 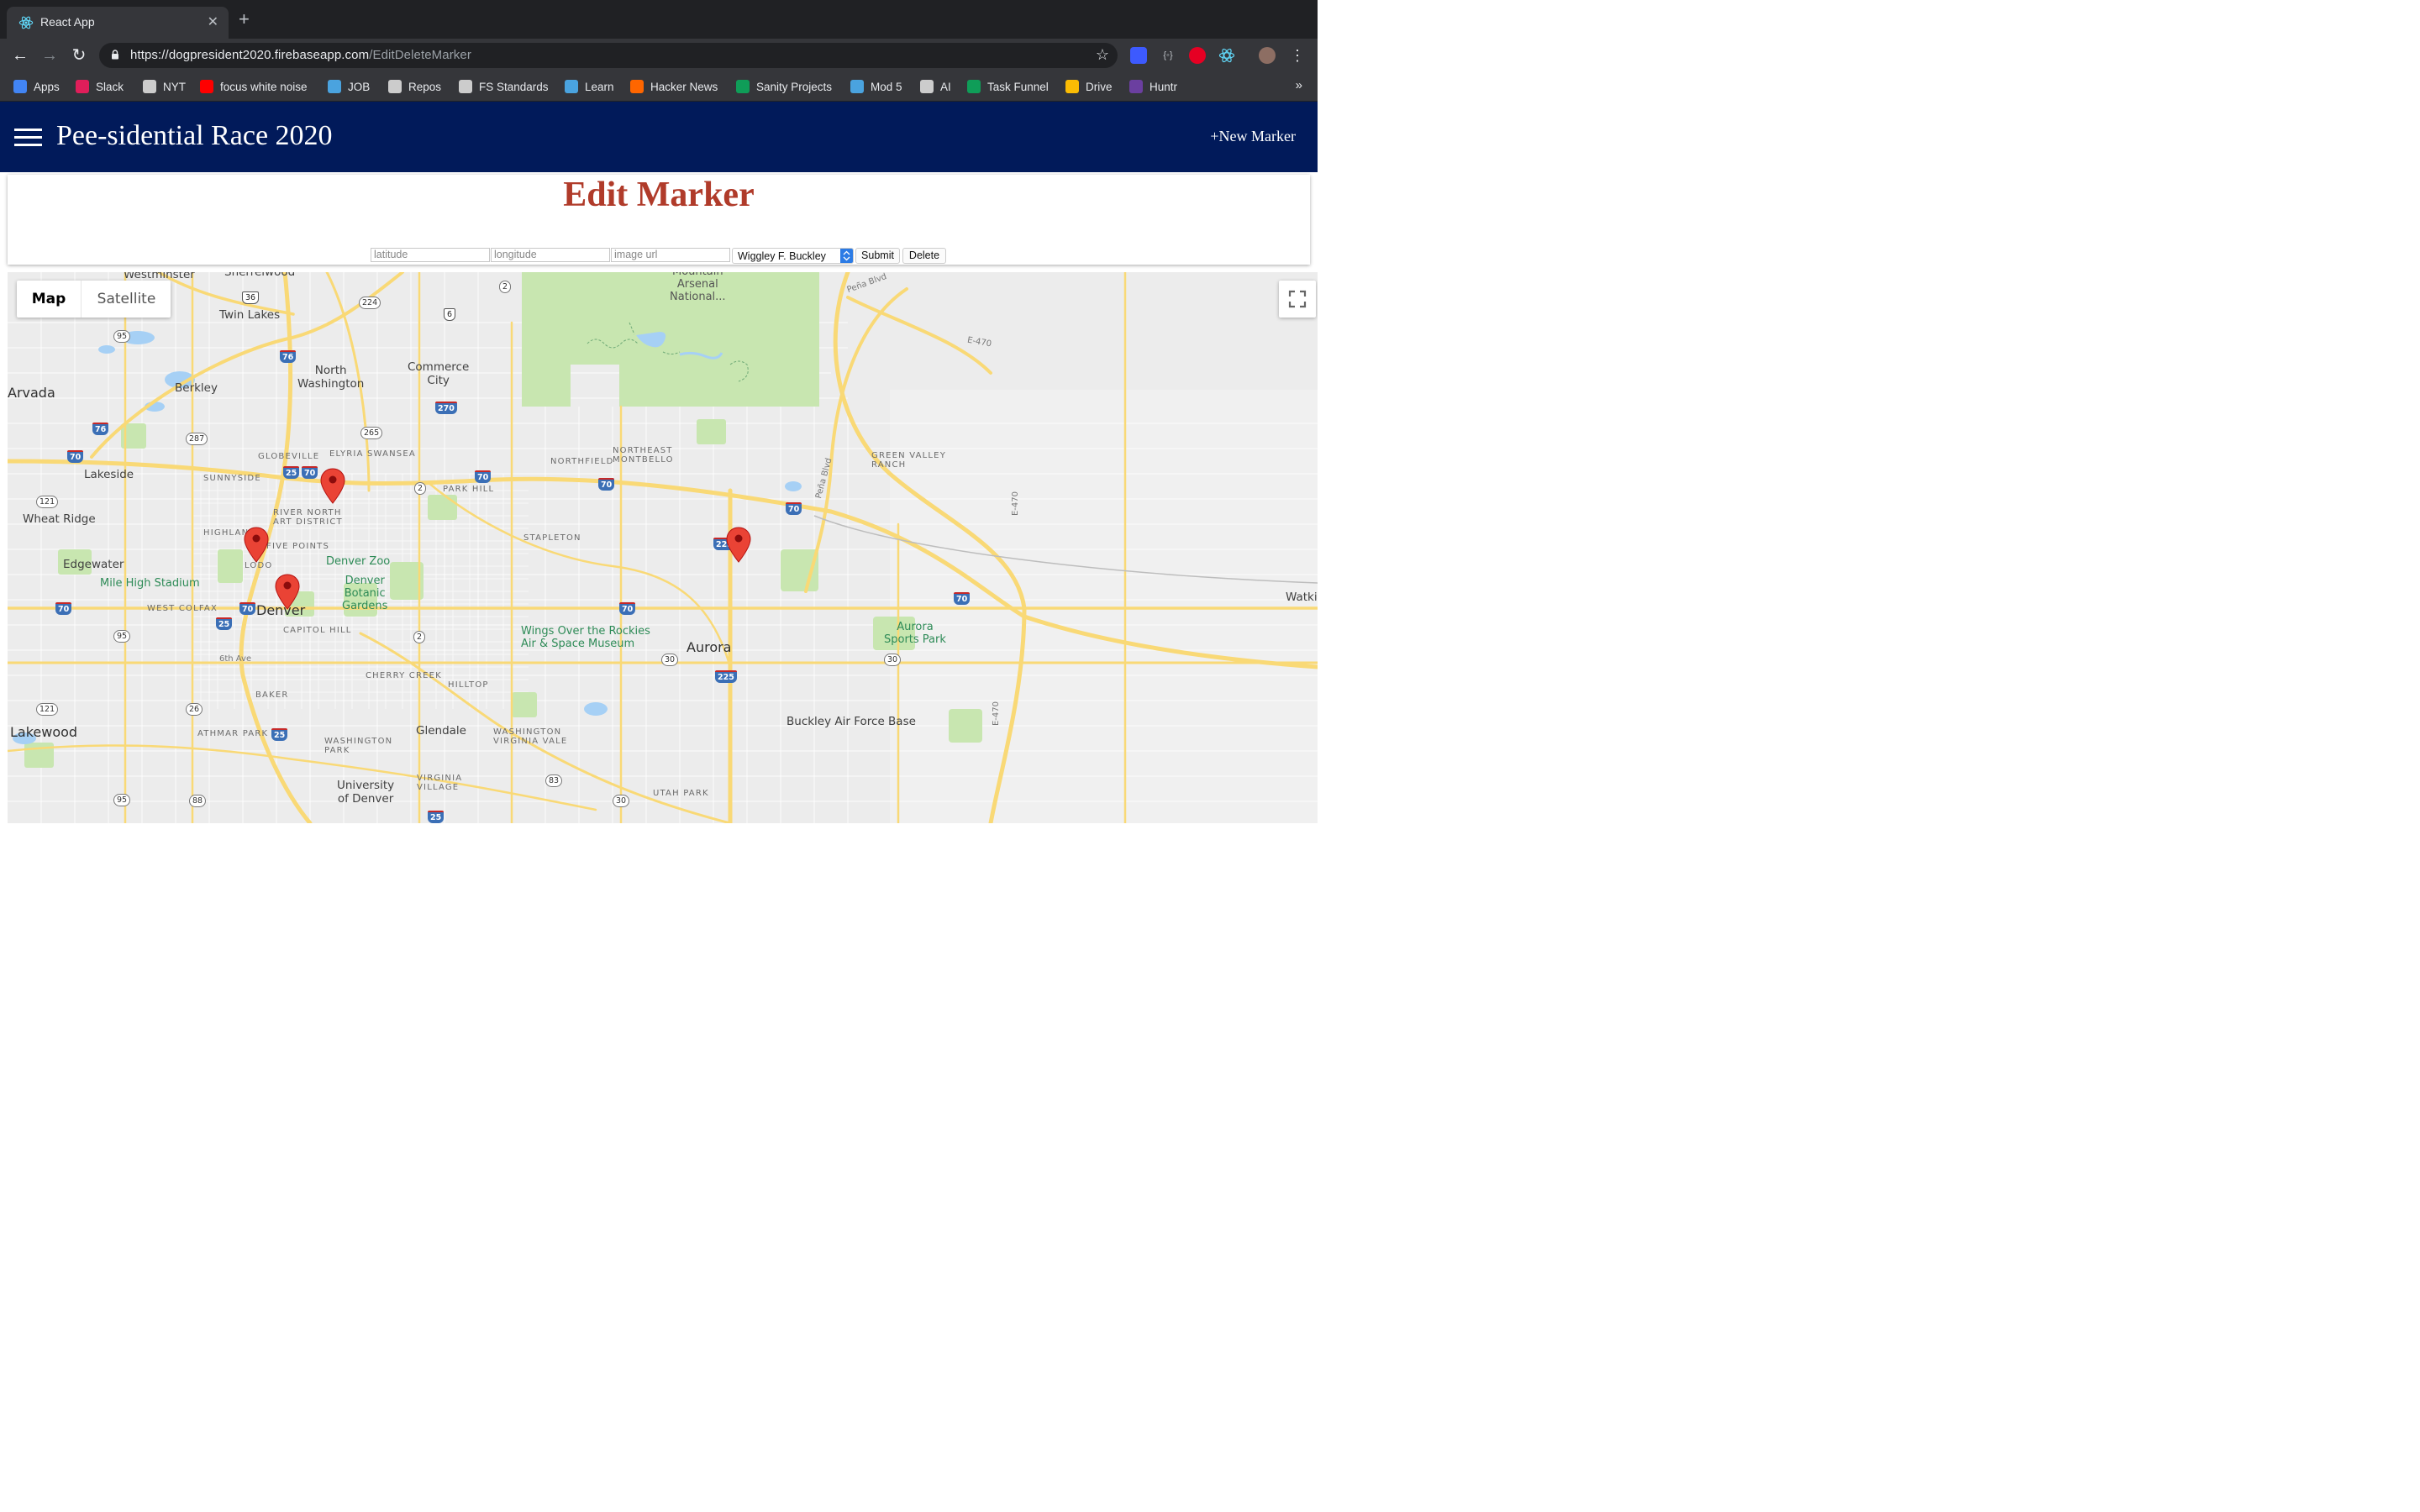 What do you see at coordinates (1299, 85) in the screenshot?
I see `bookmarks-overflow-icon: »` at bounding box center [1299, 85].